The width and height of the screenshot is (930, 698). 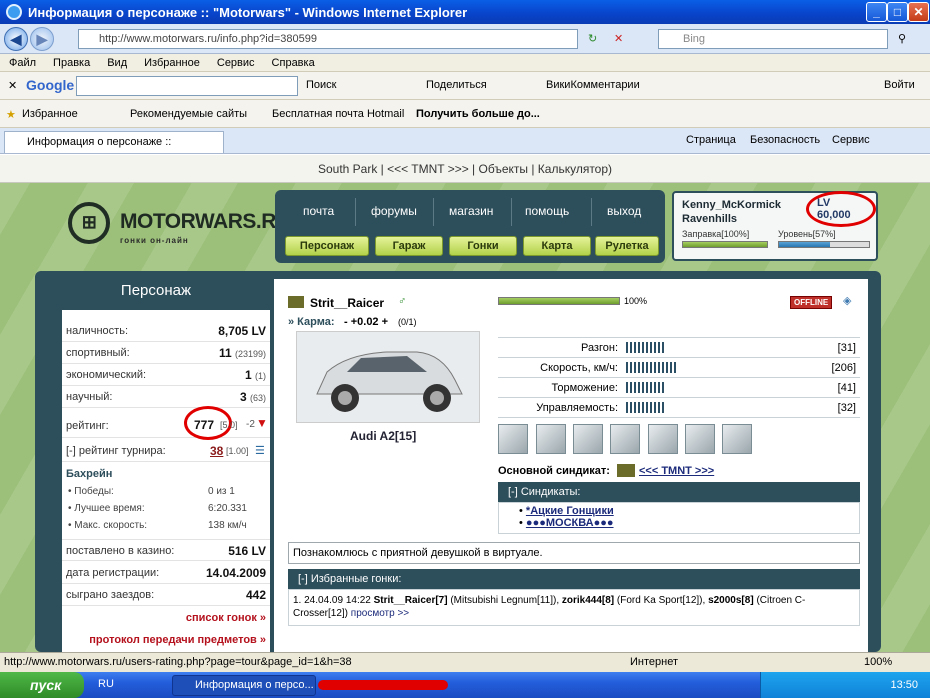 I want to click on syndicates-list: • *Ацкие Гонщики • ●●●МОСКВА●●●, so click(x=679, y=518).